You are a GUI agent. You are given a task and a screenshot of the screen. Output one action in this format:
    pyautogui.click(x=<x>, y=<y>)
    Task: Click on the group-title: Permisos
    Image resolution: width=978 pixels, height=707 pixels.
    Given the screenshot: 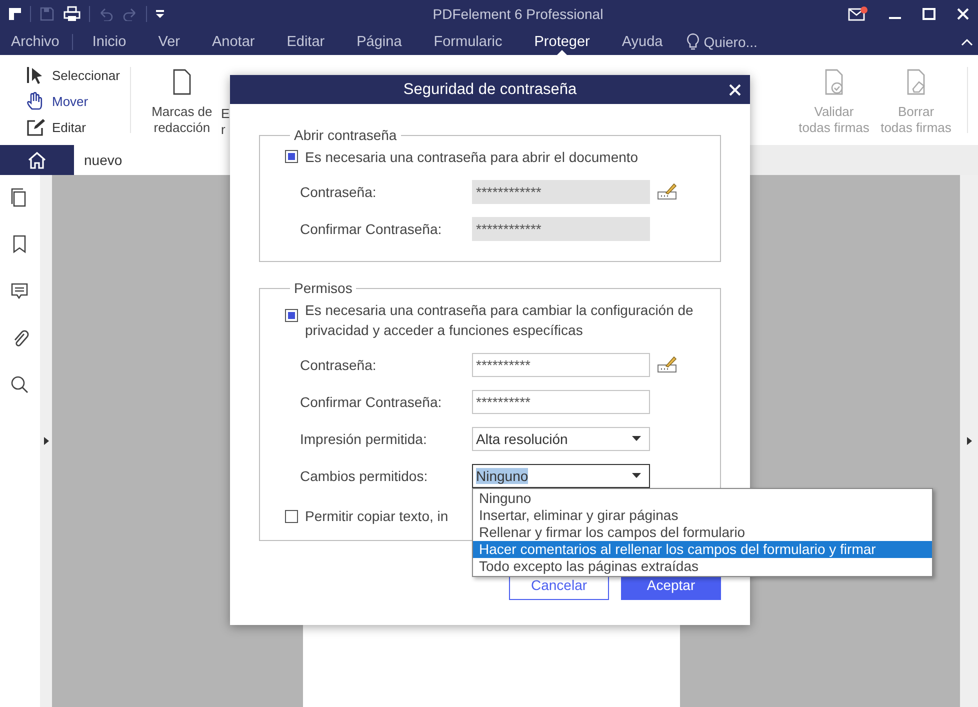 What is the action you would take?
    pyautogui.click(x=323, y=288)
    